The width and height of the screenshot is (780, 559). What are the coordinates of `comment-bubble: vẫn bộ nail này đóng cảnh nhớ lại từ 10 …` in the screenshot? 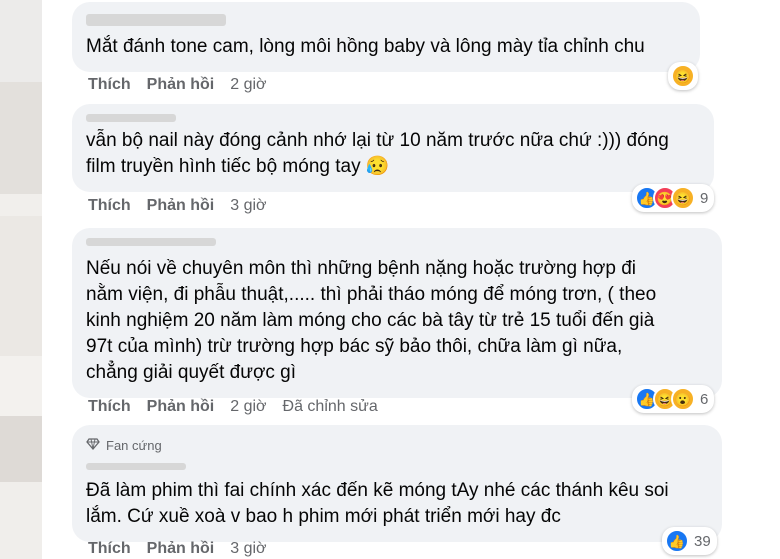 It's located at (393, 148).